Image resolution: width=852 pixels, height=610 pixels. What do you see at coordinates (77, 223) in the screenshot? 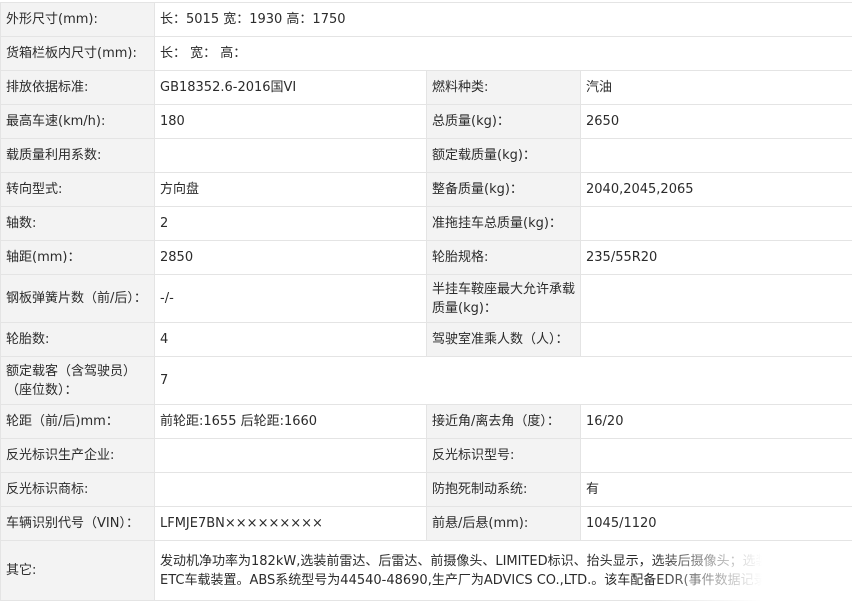
I see `spec-label: 轴数:` at bounding box center [77, 223].